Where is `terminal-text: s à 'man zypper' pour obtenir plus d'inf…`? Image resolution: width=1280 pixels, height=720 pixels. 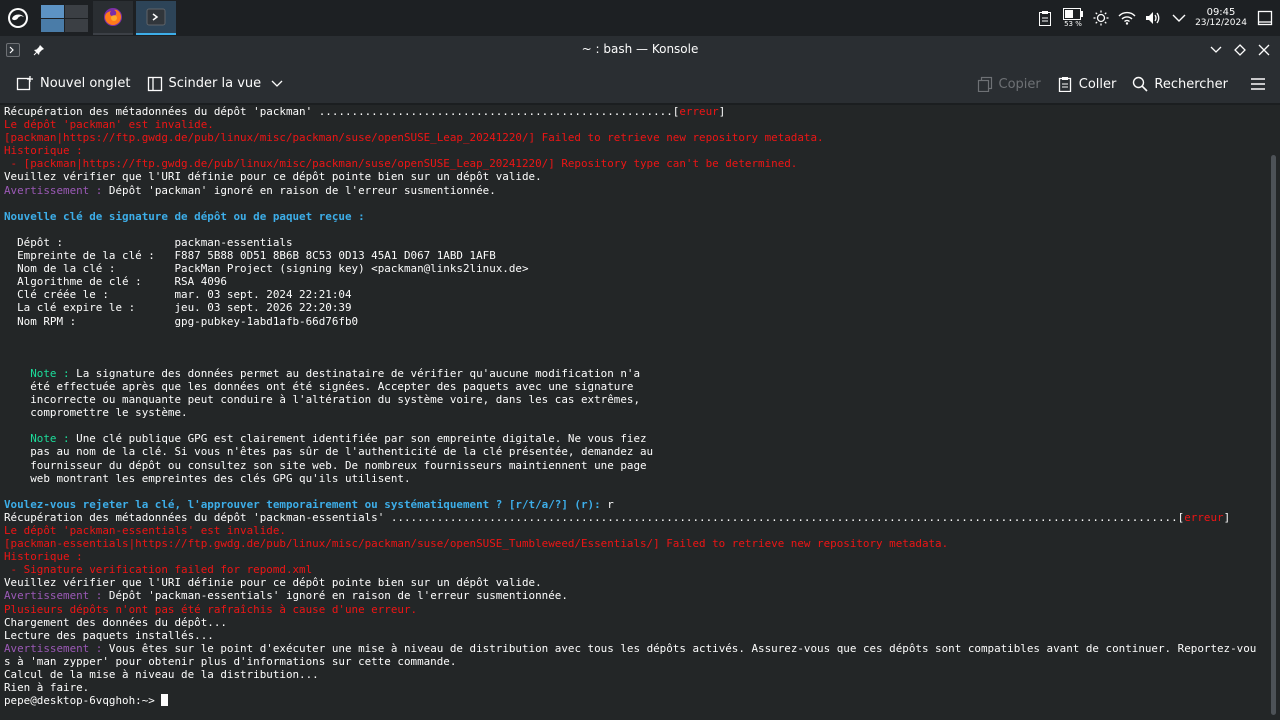
terminal-text: s à 'man zypper' pour obtenir plus d'inf… is located at coordinates (230, 661).